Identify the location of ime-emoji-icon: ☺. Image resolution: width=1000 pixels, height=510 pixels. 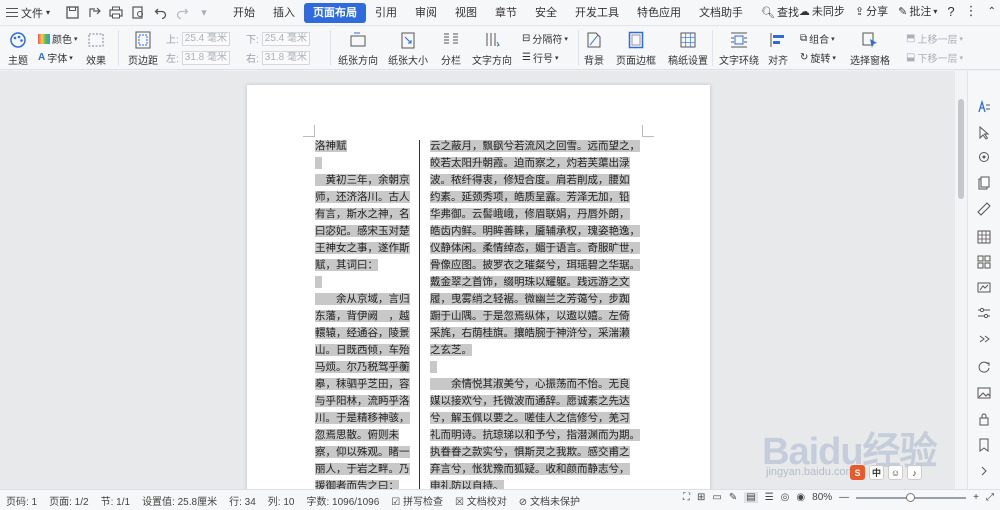
(895, 472).